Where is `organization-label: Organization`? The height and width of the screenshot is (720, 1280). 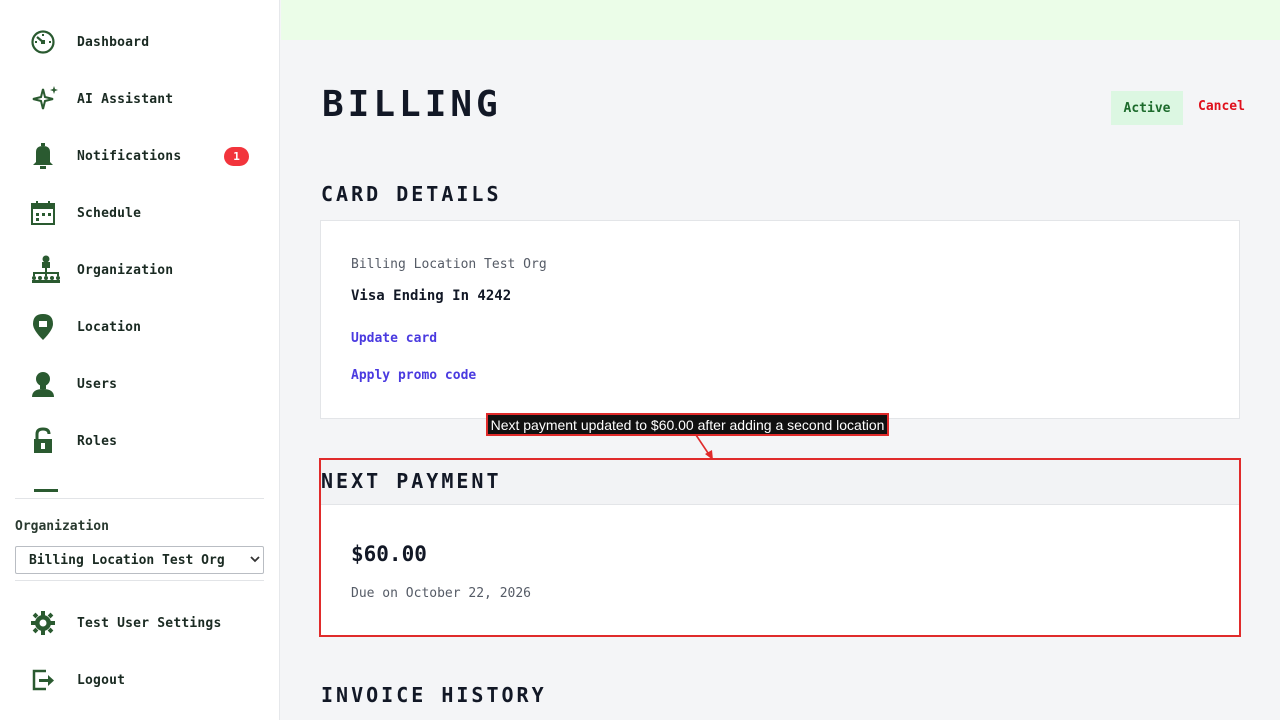
organization-label: Organization is located at coordinates (62, 526).